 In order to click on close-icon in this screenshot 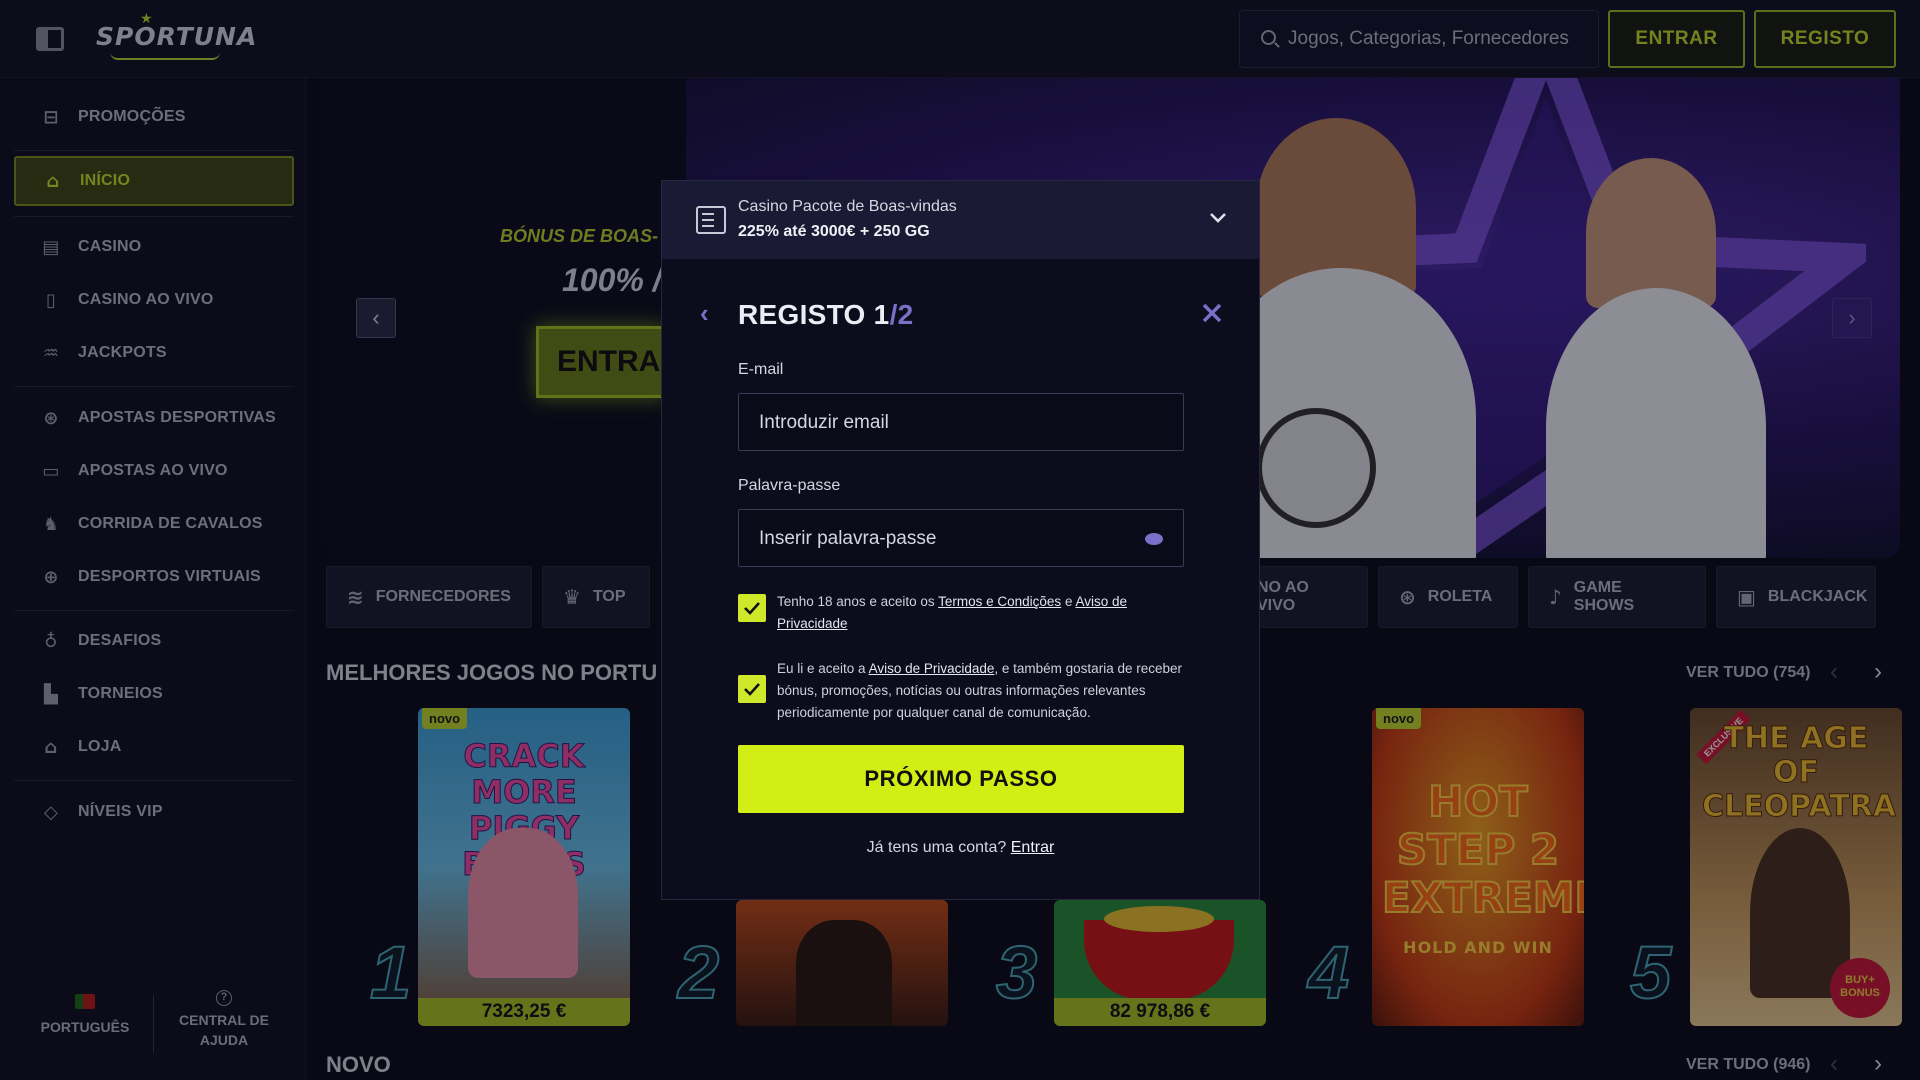, I will do `click(1212, 313)`.